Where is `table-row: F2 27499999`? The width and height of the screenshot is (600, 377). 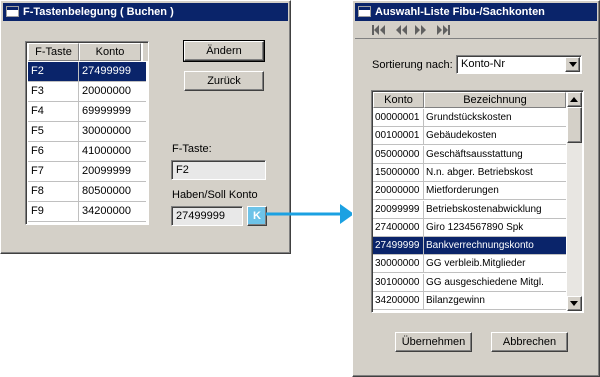
table-row: F2 27499999 is located at coordinates (87, 72).